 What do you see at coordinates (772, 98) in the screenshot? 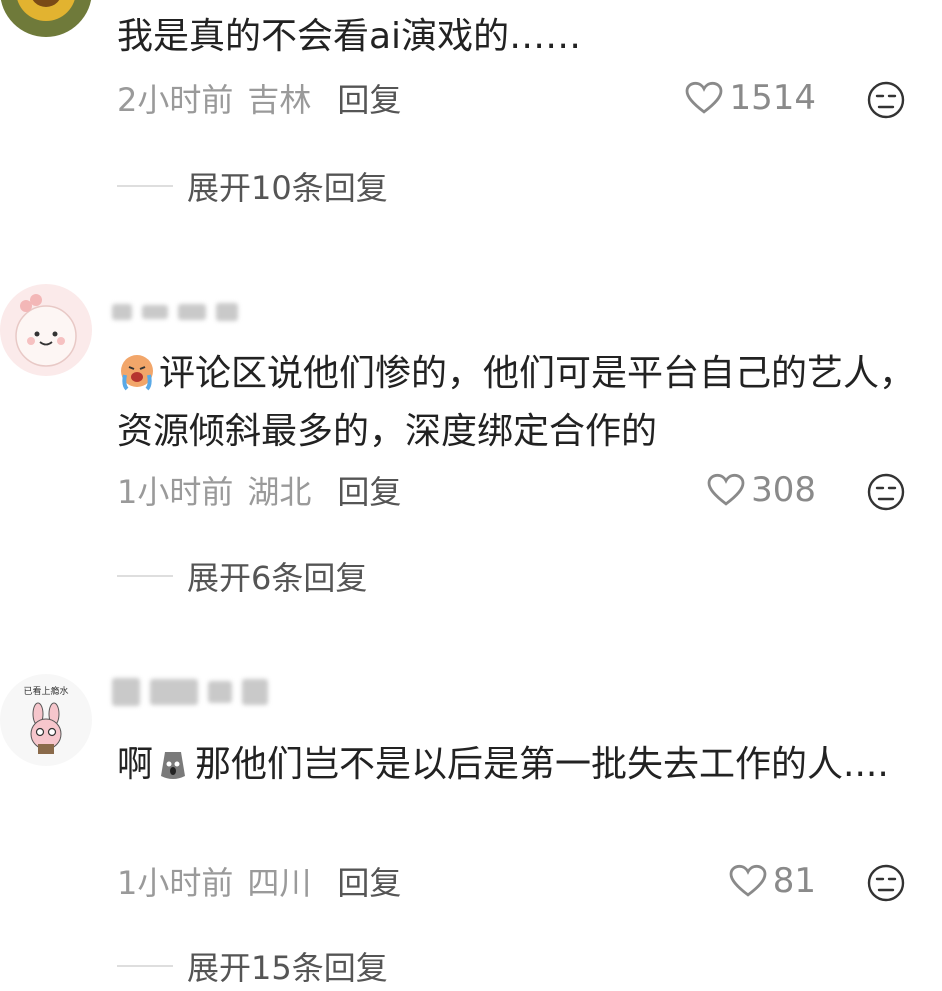
I see `like-count: 1514` at bounding box center [772, 98].